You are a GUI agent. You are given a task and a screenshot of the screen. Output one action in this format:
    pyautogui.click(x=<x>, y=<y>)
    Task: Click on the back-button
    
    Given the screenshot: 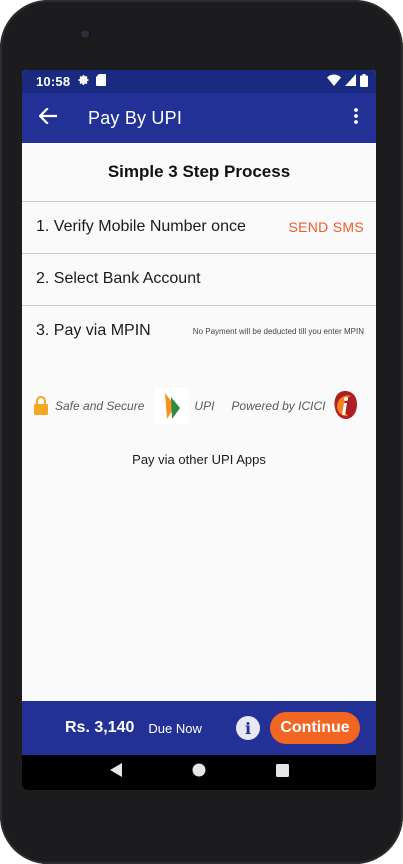 What is the action you would take?
    pyautogui.click(x=48, y=118)
    